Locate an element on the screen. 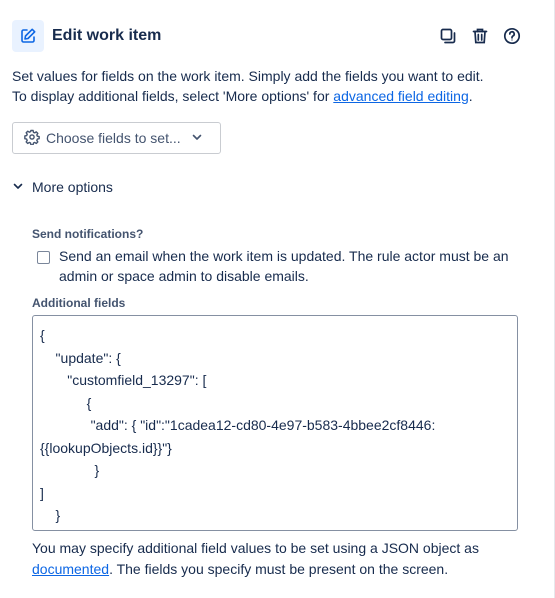  more-options-toggle: More options is located at coordinates (62, 187).